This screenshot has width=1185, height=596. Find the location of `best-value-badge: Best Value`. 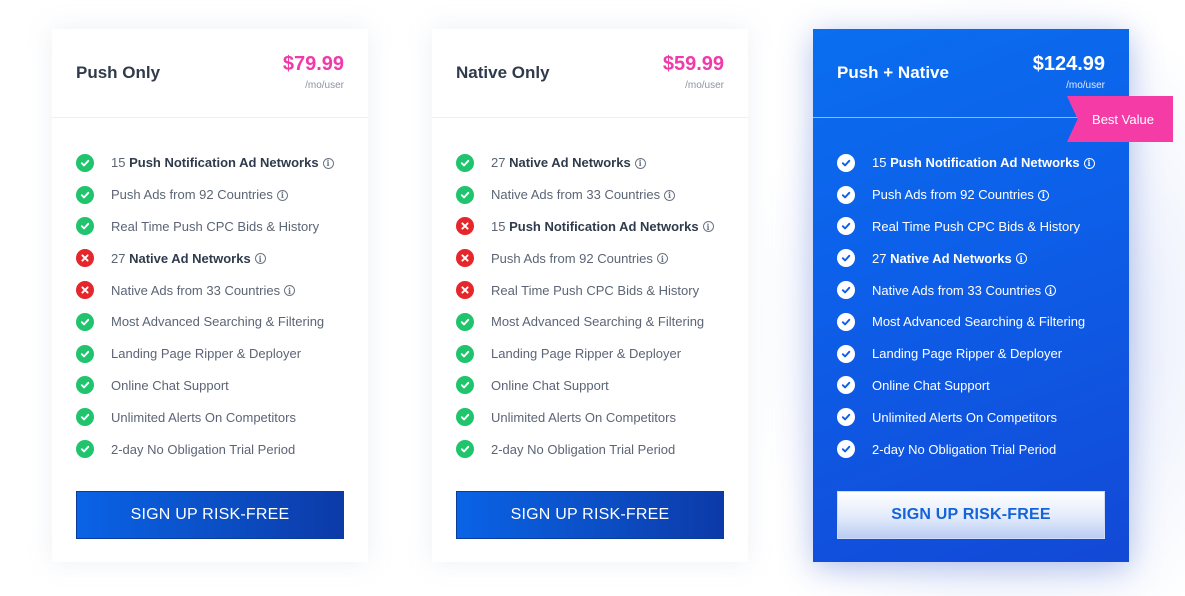

best-value-badge: Best Value is located at coordinates (1120, 119).